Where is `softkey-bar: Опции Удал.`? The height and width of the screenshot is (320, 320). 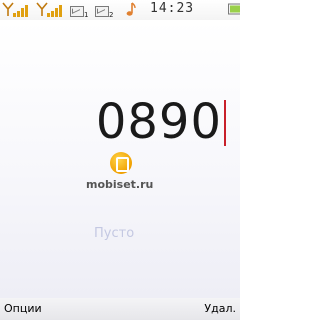
softkey-bar: Опции Удал. is located at coordinates (120, 309).